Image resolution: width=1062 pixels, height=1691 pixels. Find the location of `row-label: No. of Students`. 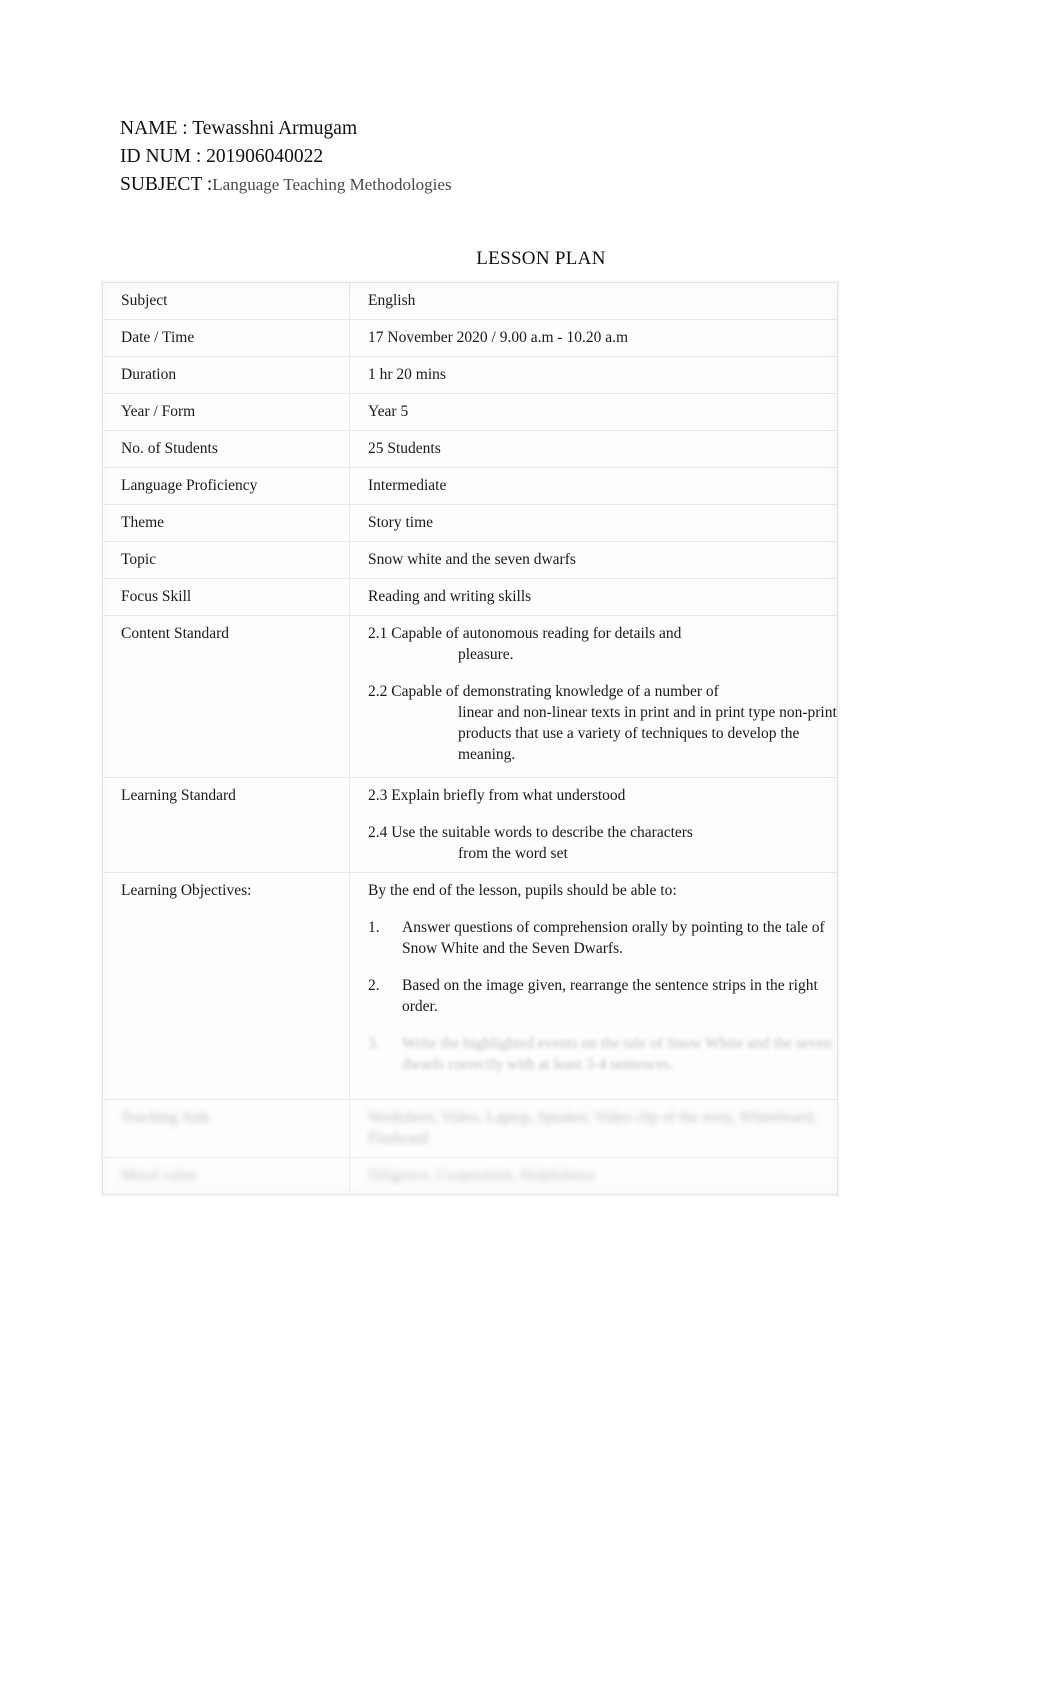

row-label: No. of Students is located at coordinates (226, 449).